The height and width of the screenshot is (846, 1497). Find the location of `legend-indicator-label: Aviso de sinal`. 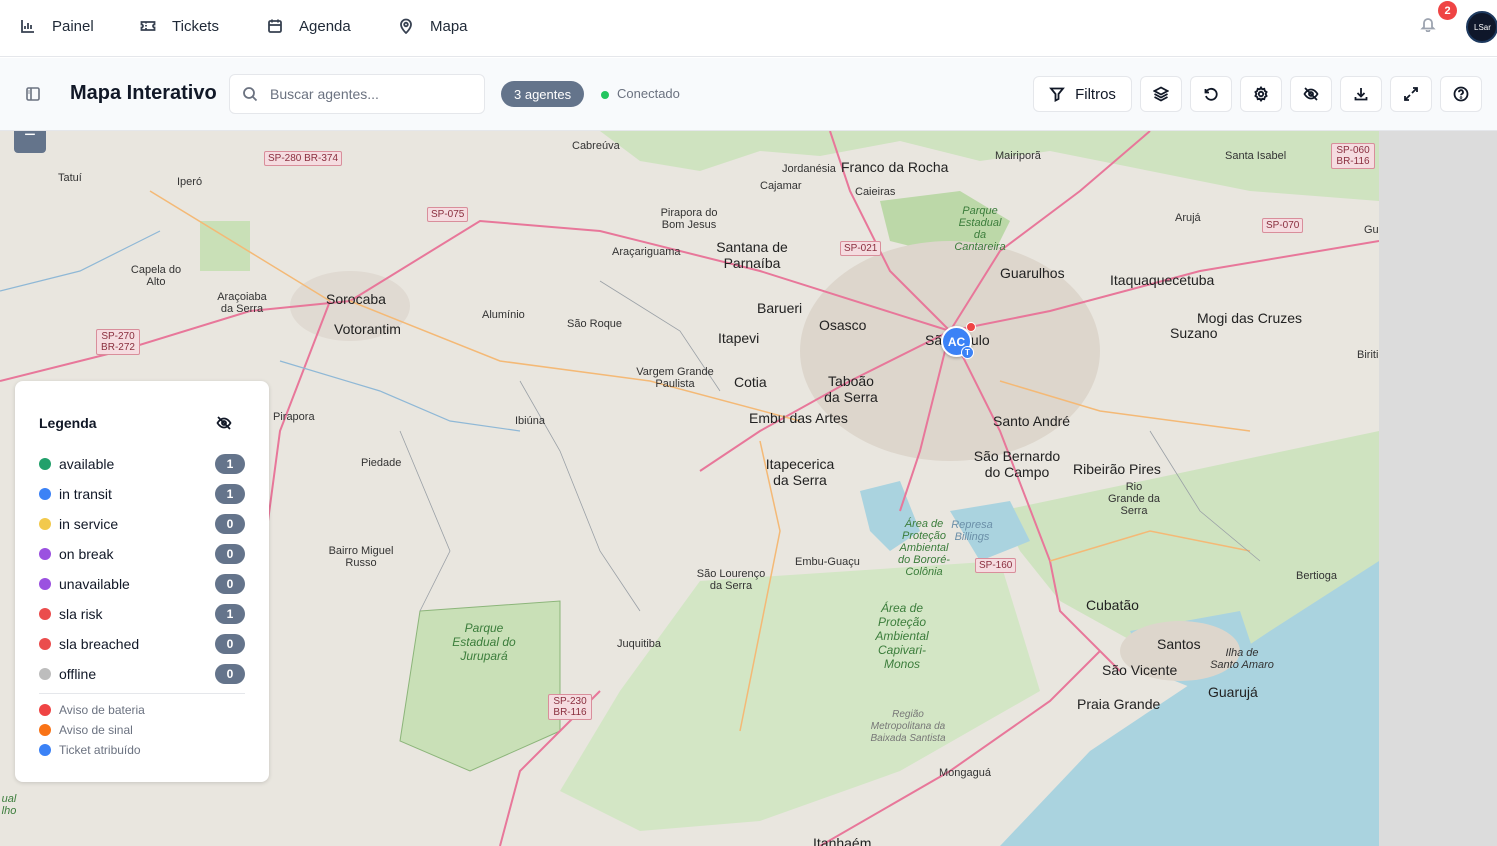

legend-indicator-label: Aviso de sinal is located at coordinates (96, 730).